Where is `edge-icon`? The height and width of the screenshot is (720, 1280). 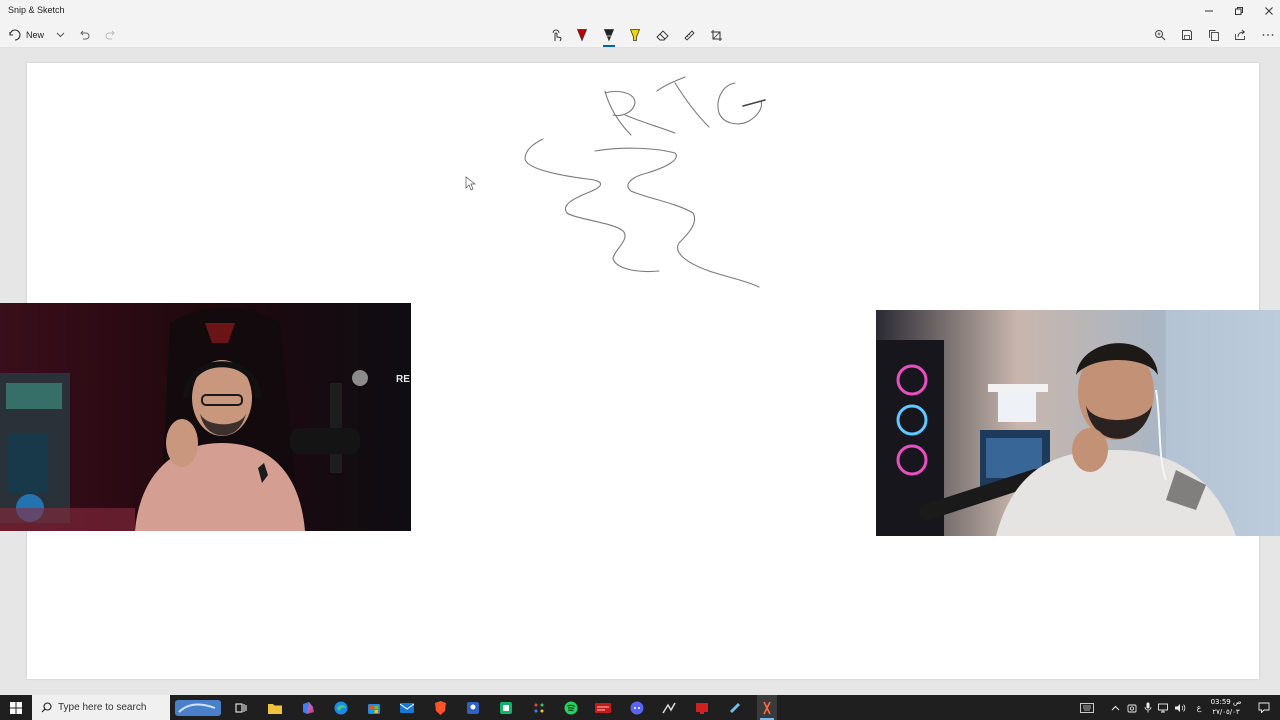
edge-icon is located at coordinates (341, 707).